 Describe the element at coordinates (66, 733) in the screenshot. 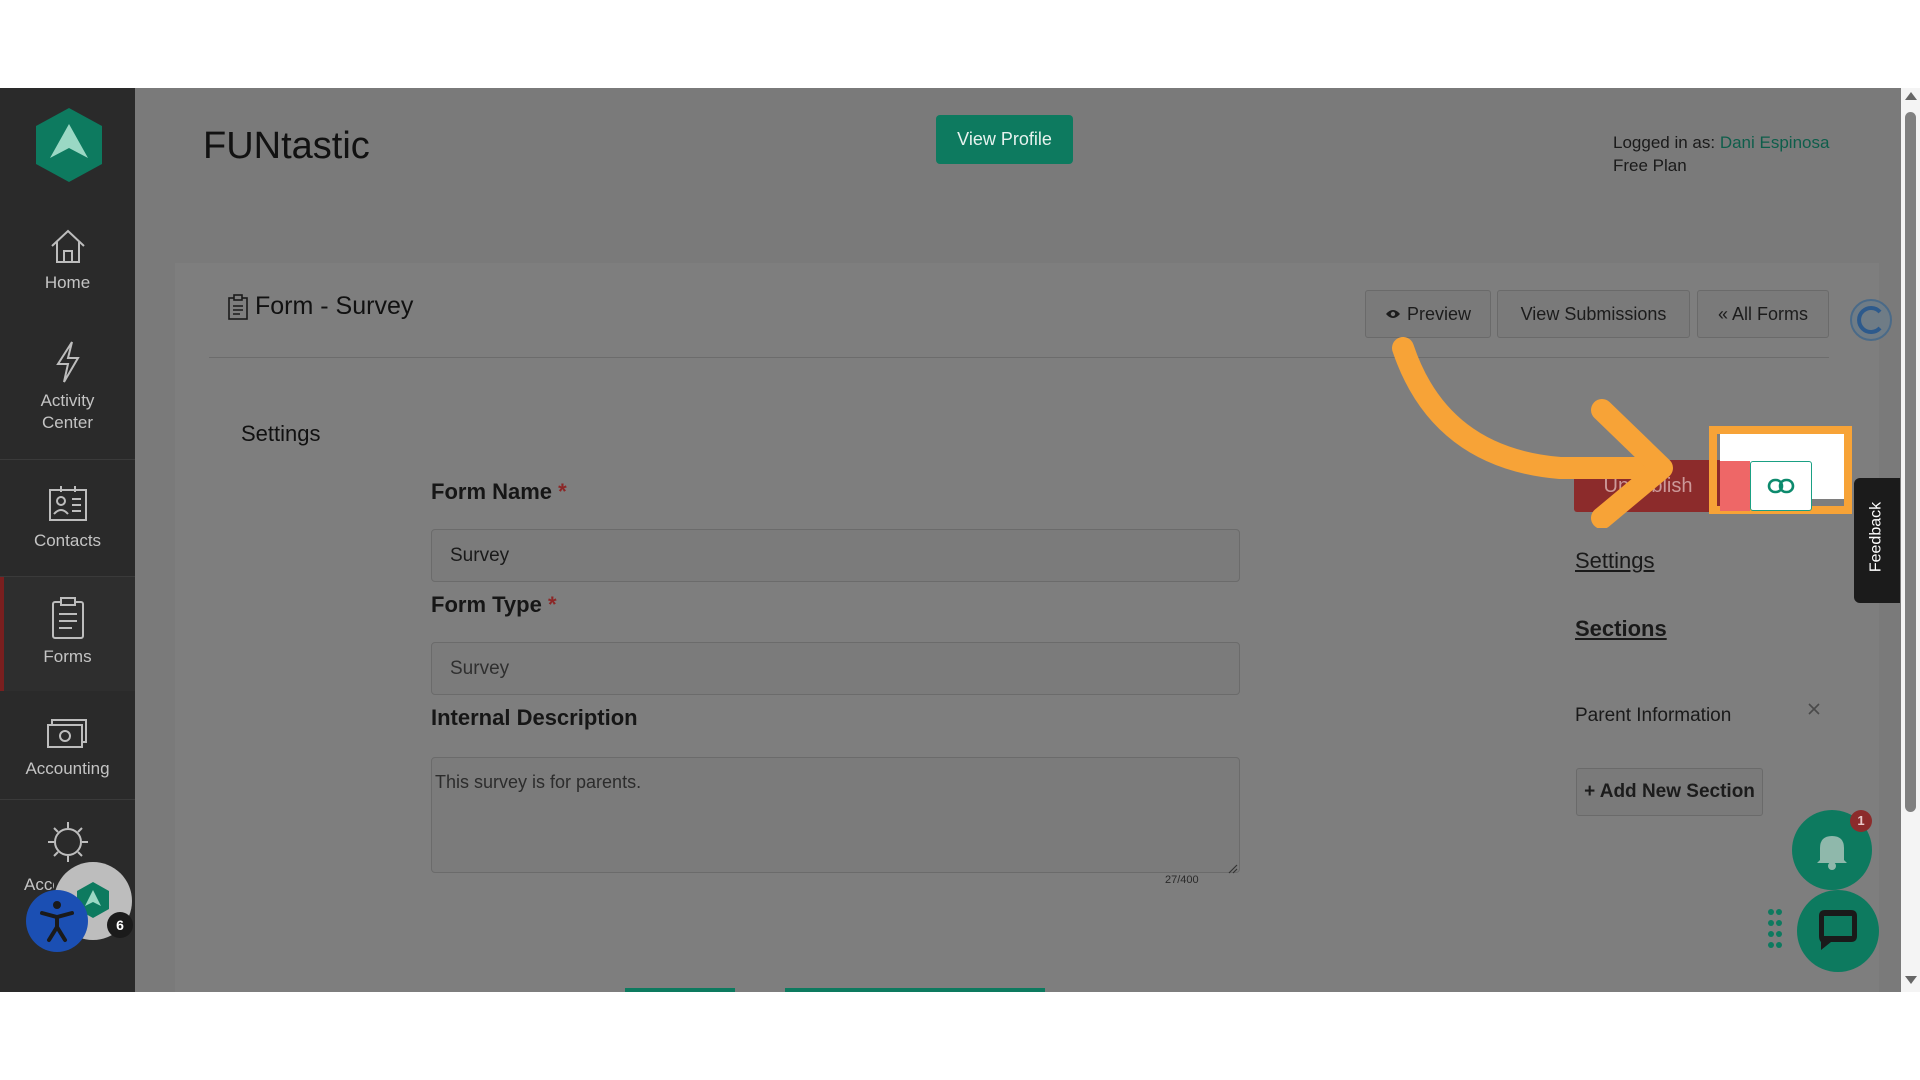

I see `accounting-icon` at that location.